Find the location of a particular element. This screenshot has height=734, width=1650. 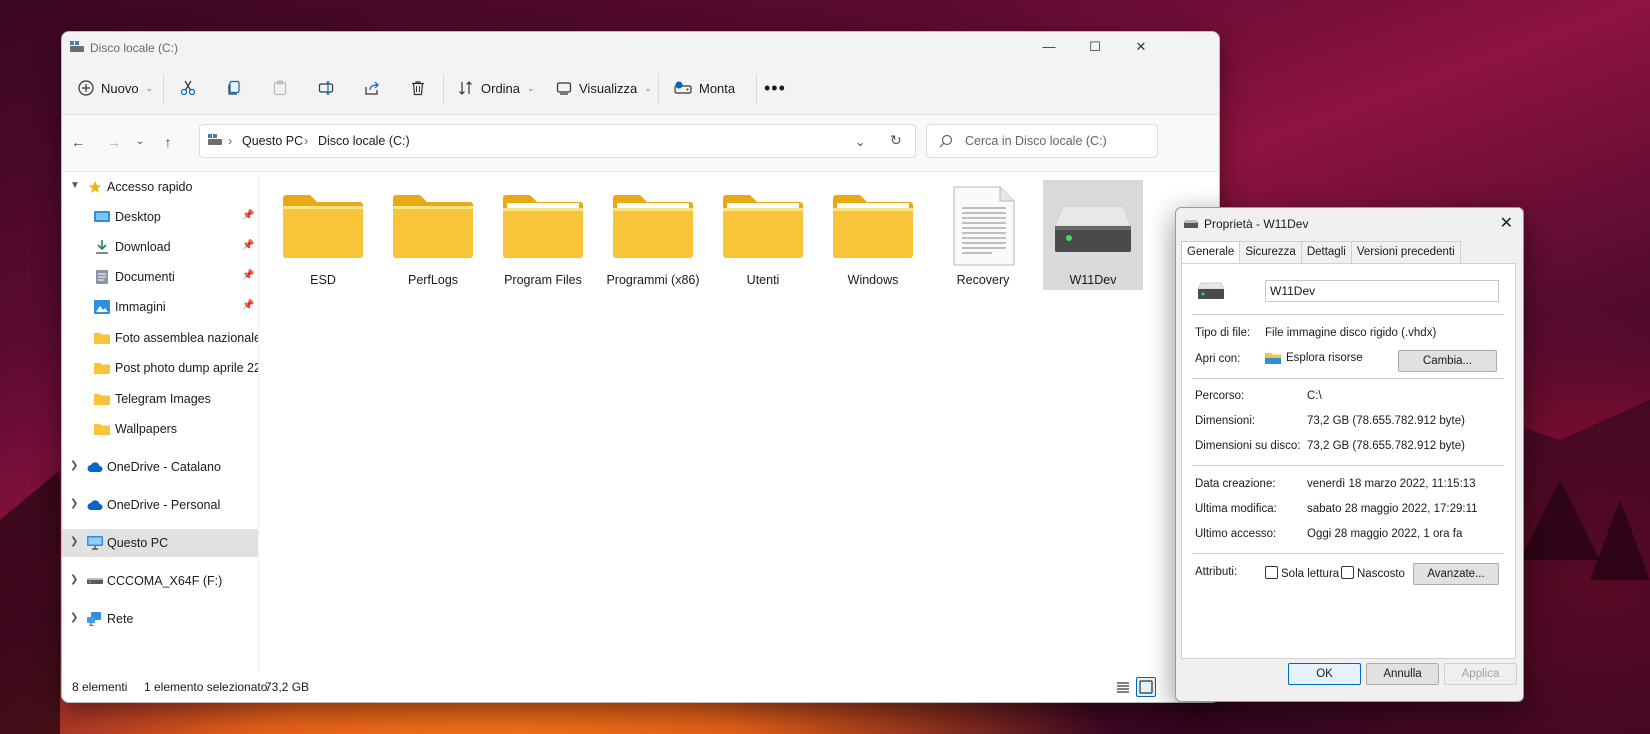

forward-arrow-icon: → is located at coordinates (114, 142).